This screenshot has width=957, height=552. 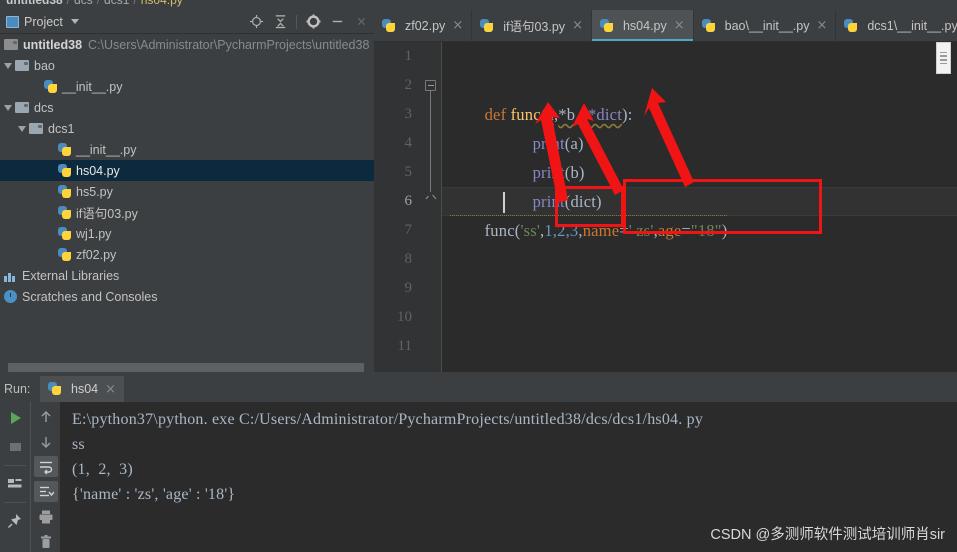 I want to click on tree-item-if-03-py: if语句03.py, so click(x=187, y=212).